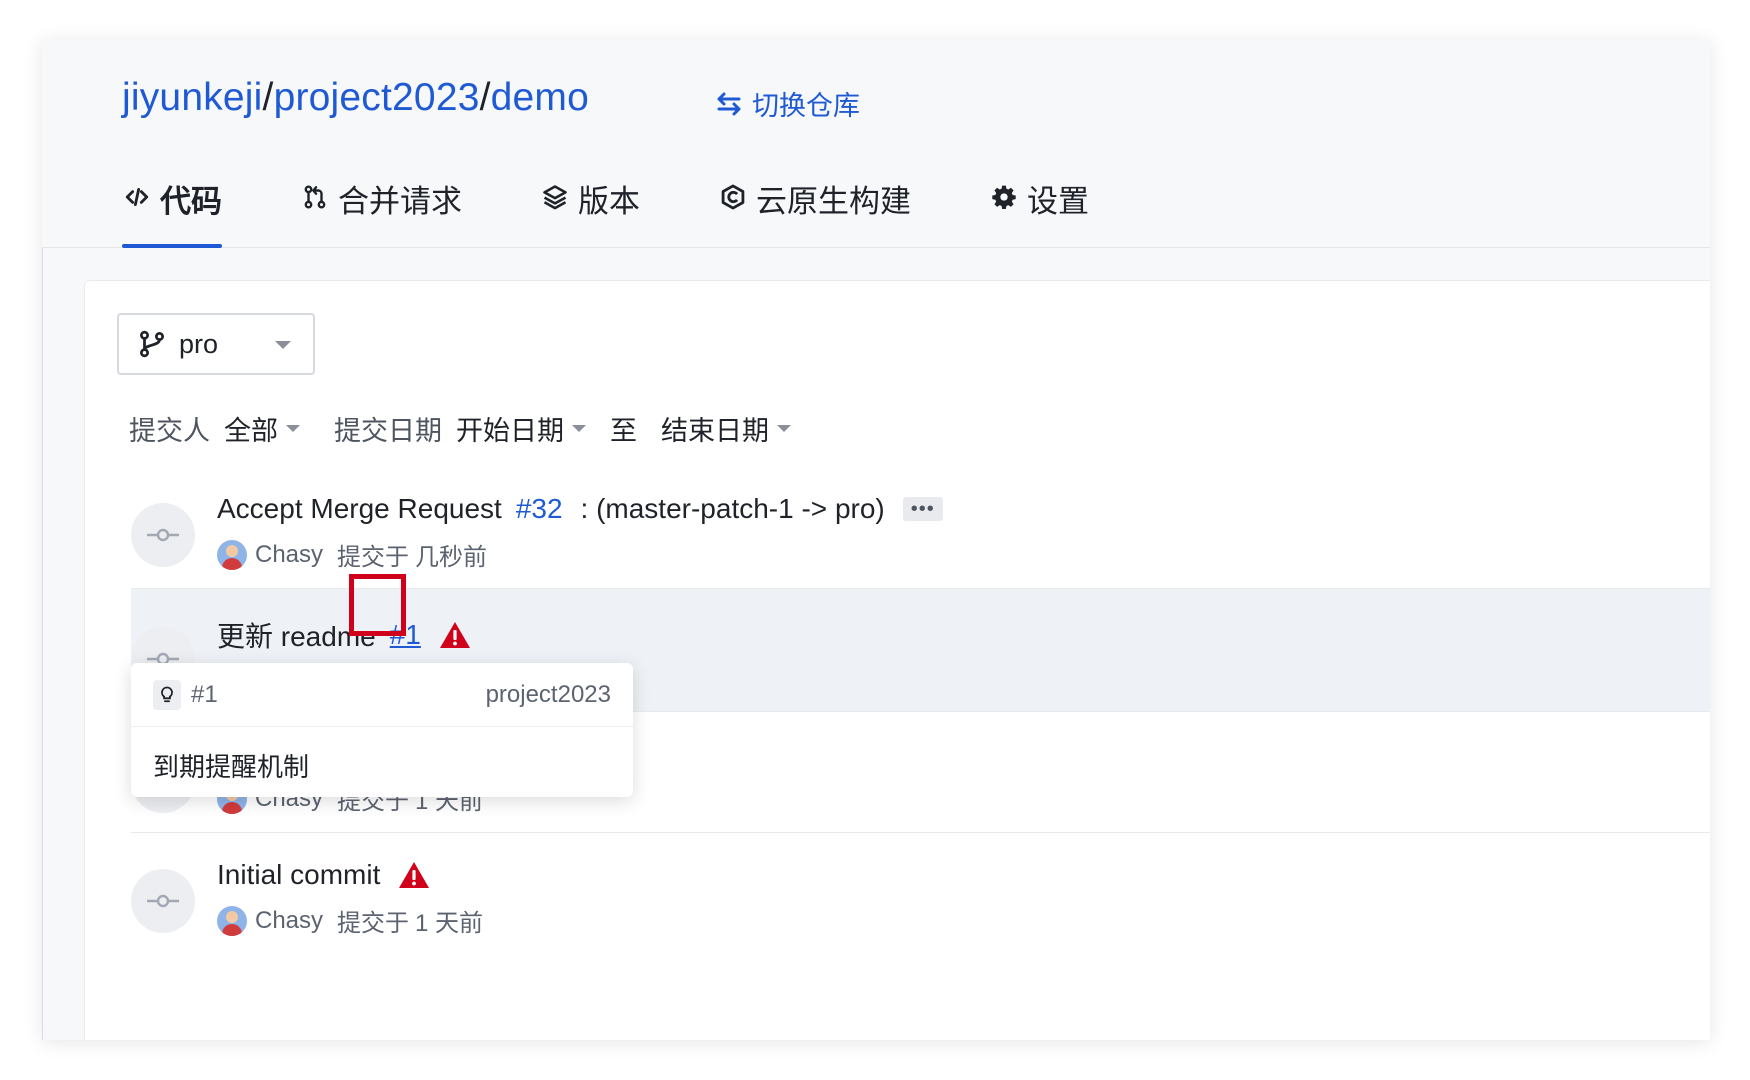 The height and width of the screenshot is (1080, 1750). What do you see at coordinates (539, 509) in the screenshot?
I see `merge-request-ref-link: #32` at bounding box center [539, 509].